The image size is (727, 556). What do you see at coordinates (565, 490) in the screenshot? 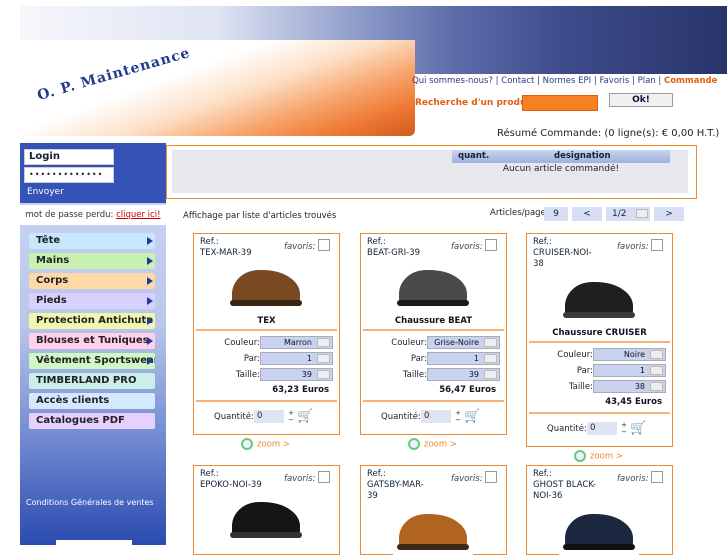
I see `ref-code: GHOST BLACK-NOI-36` at bounding box center [565, 490].